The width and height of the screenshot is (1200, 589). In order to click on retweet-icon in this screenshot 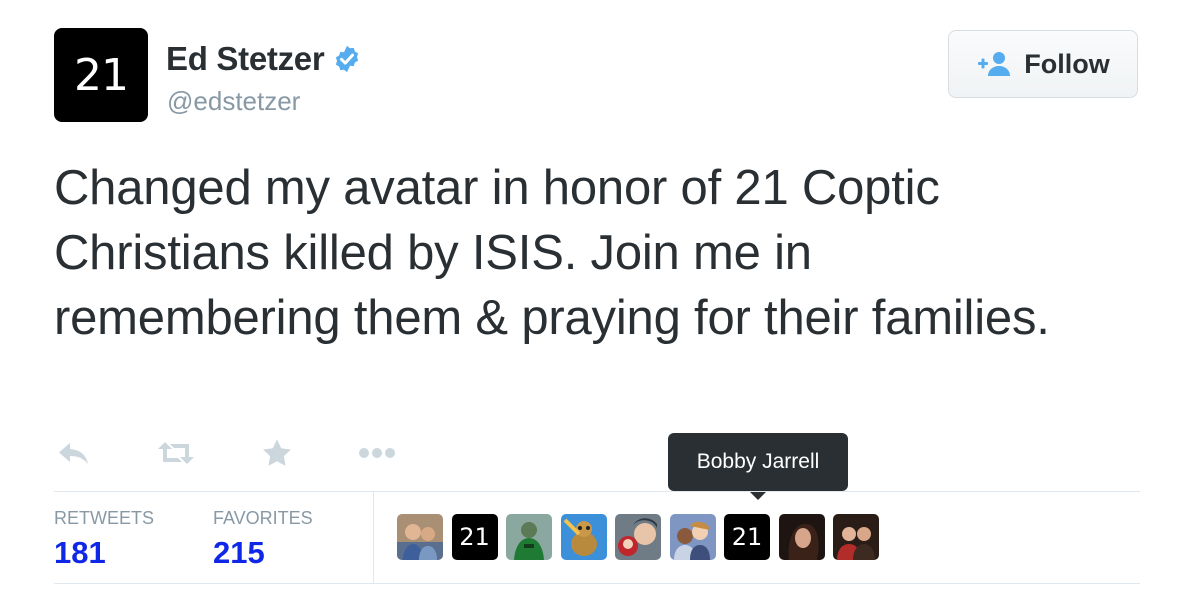, I will do `click(176, 453)`.